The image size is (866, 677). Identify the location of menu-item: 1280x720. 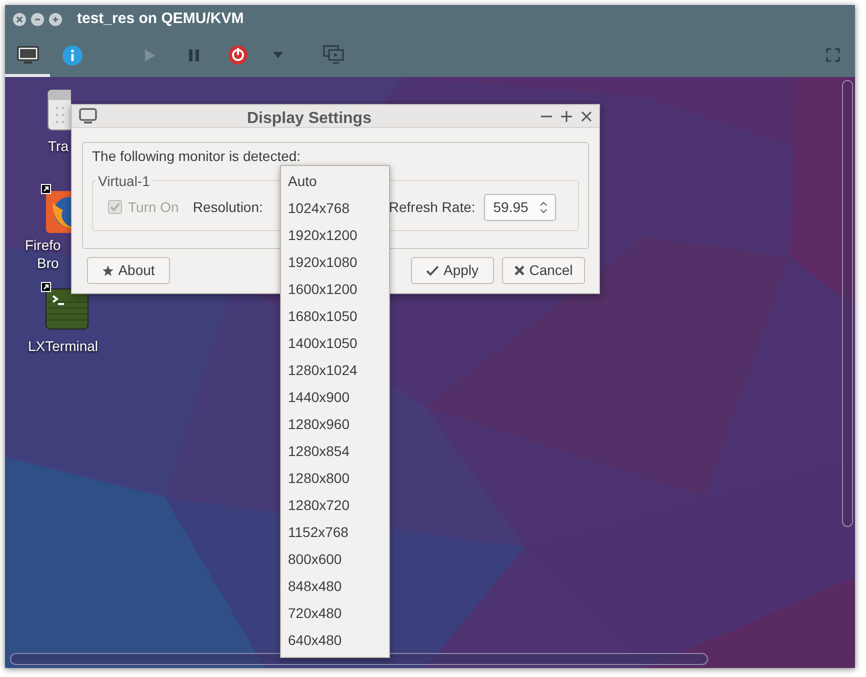
(335, 505).